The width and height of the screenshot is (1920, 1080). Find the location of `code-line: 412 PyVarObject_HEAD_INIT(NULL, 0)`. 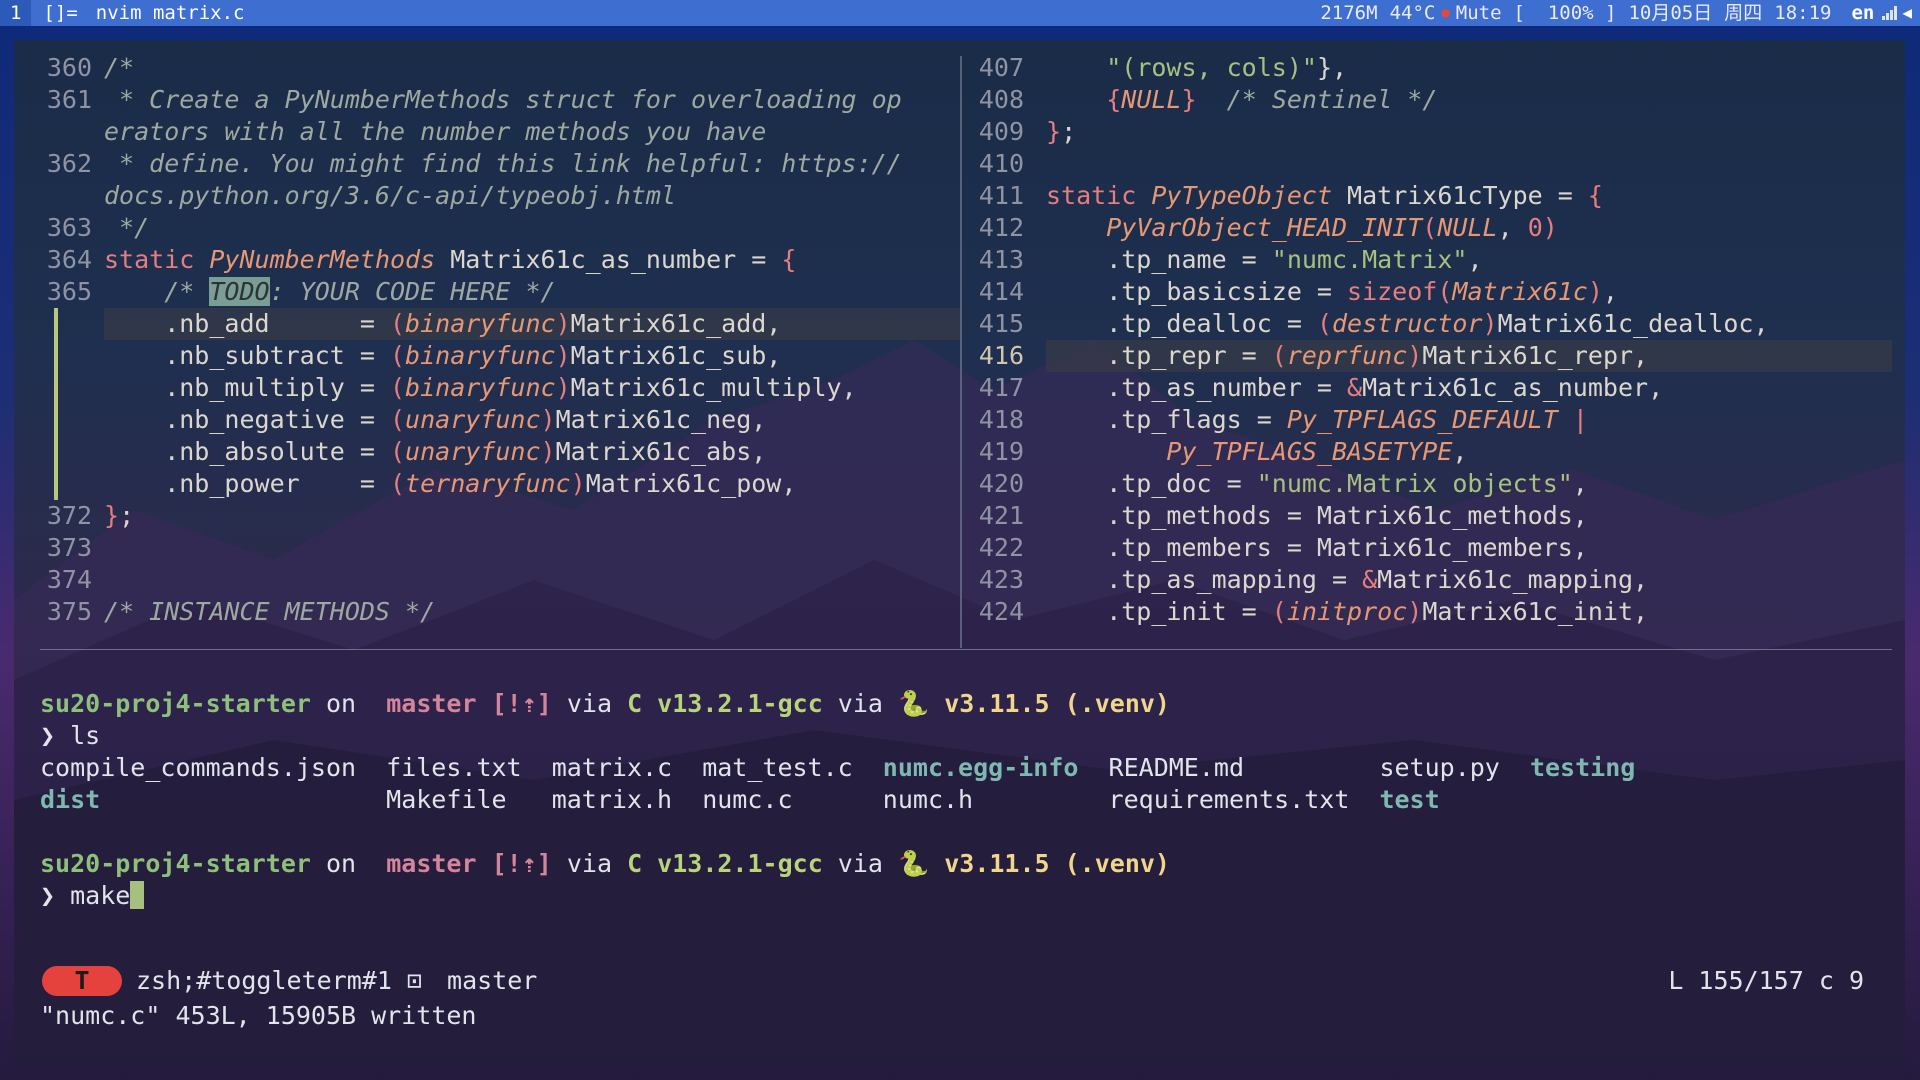

code-line: 412 PyVarObject_HEAD_INIT(NULL, 0) is located at coordinates (1432, 228).